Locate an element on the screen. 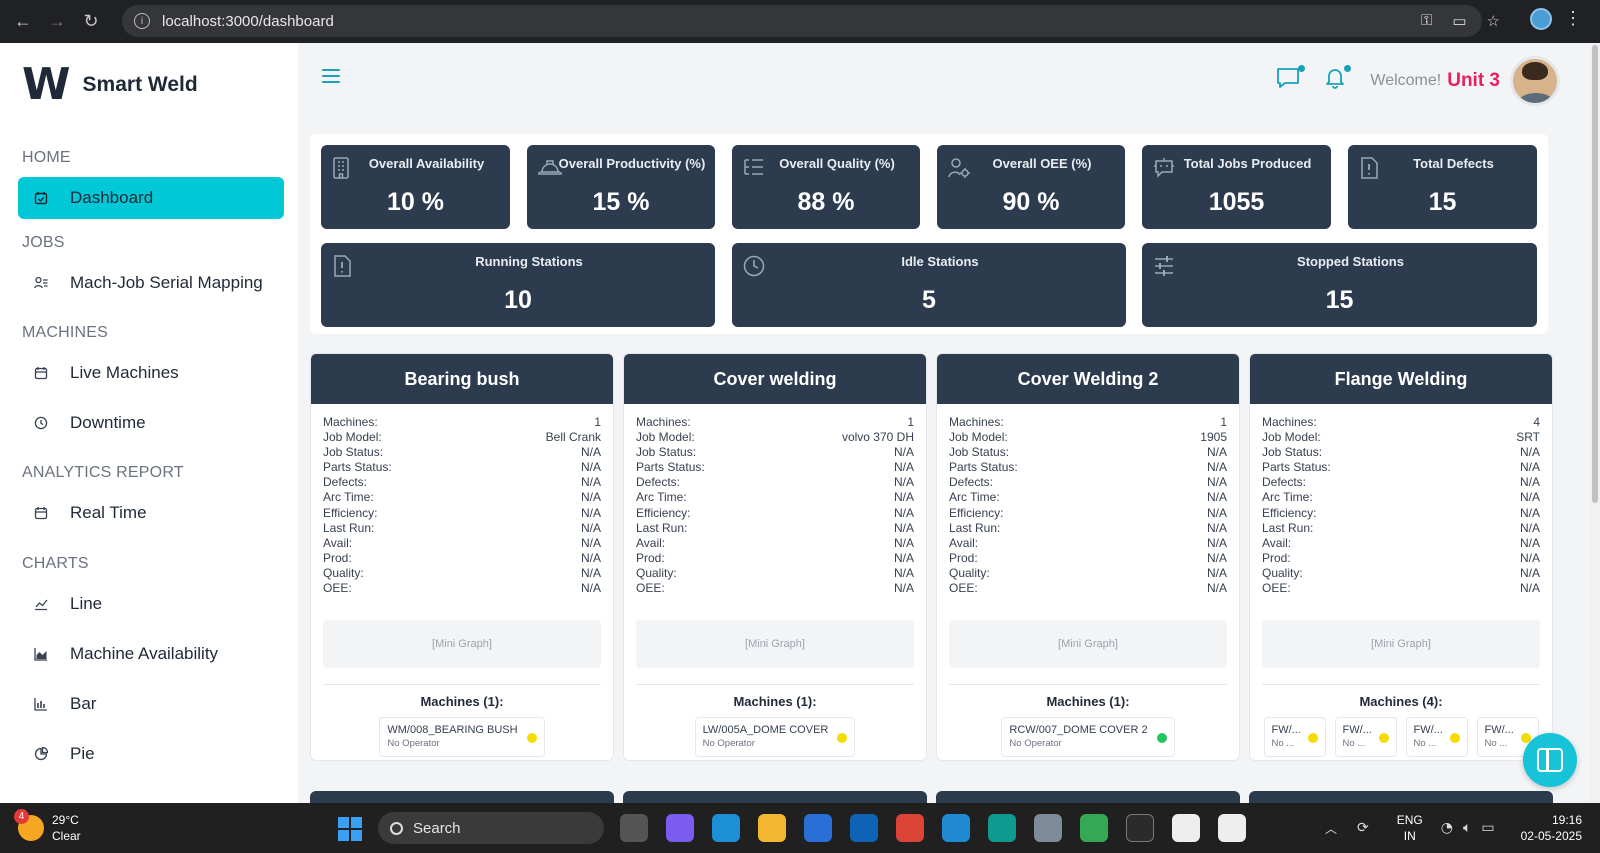 This screenshot has height=853, width=1600. sidebar-item-line: Line is located at coordinates (151, 604).